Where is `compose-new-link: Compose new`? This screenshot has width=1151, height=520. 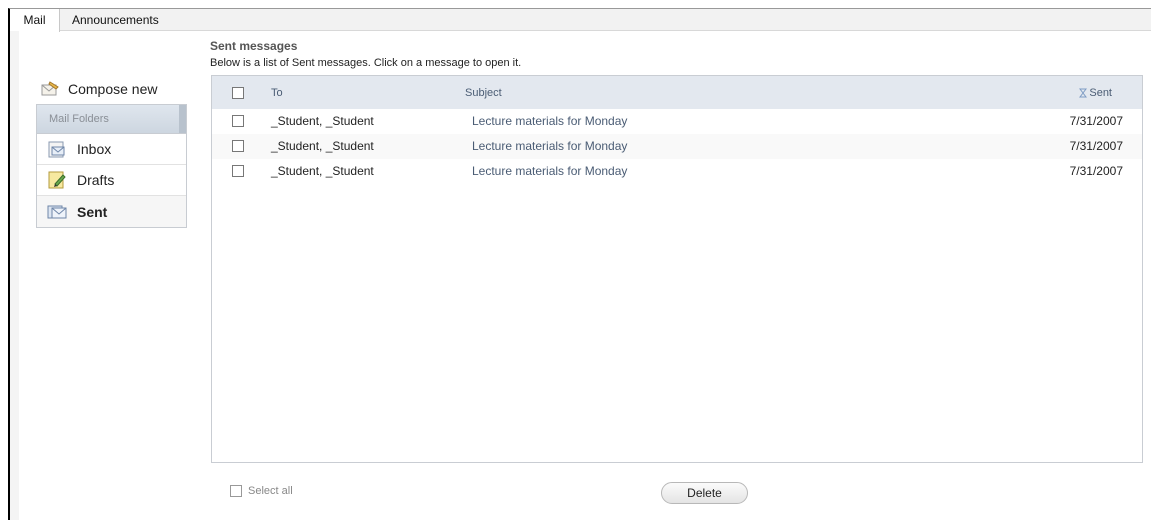 compose-new-link: Compose new is located at coordinates (99, 89).